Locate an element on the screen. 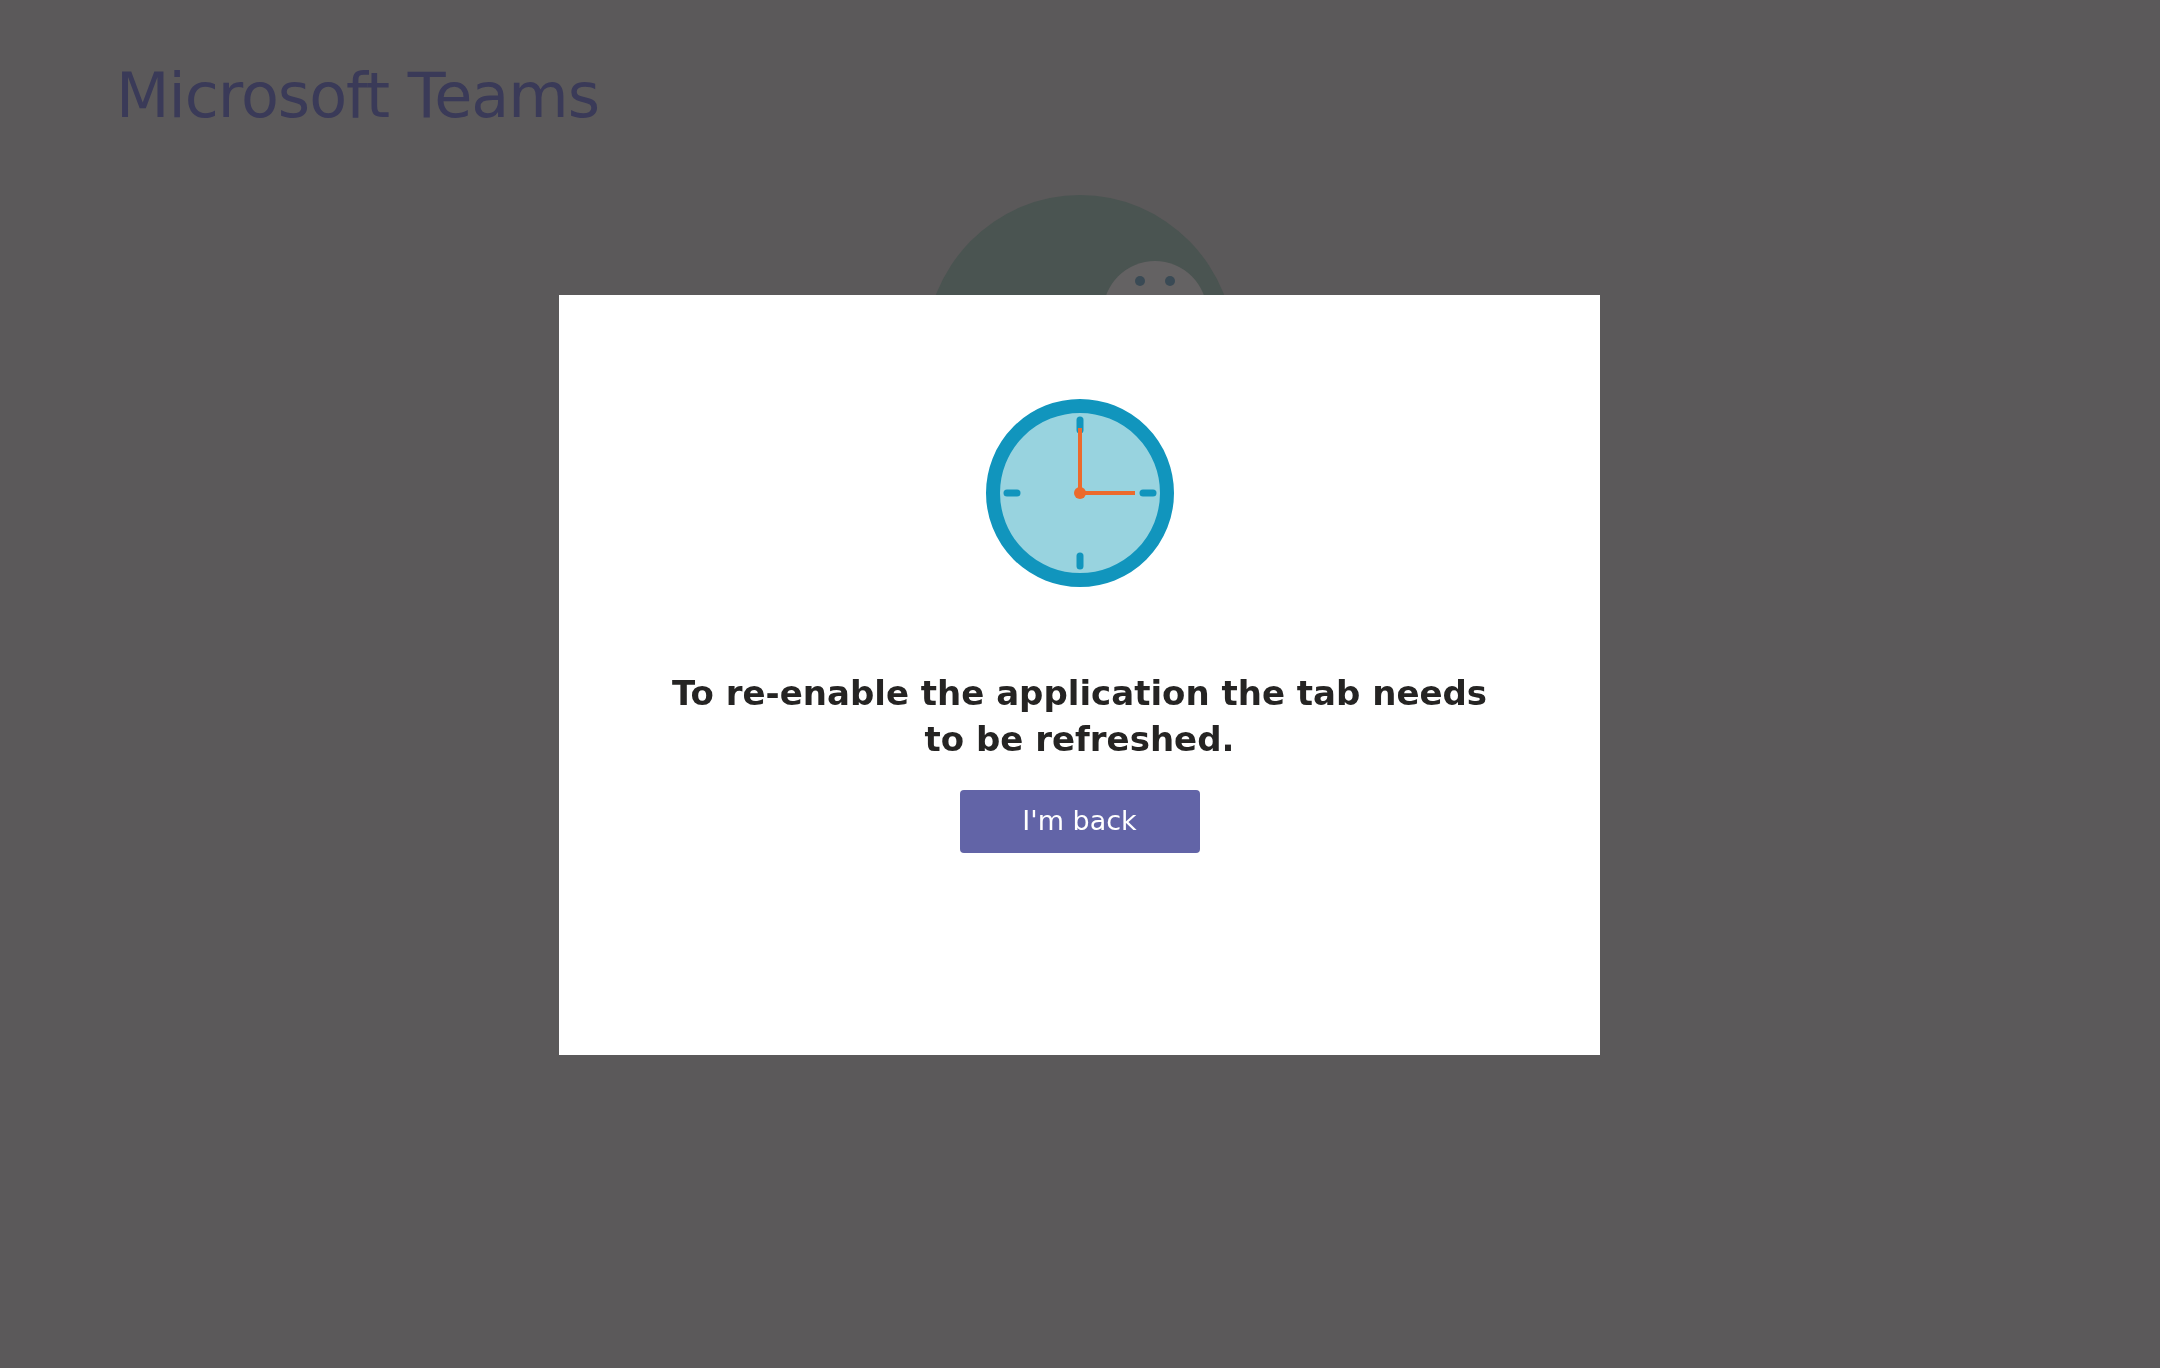 Image resolution: width=2160 pixels, height=1368 pixels. clock-icon is located at coordinates (1079, 493).